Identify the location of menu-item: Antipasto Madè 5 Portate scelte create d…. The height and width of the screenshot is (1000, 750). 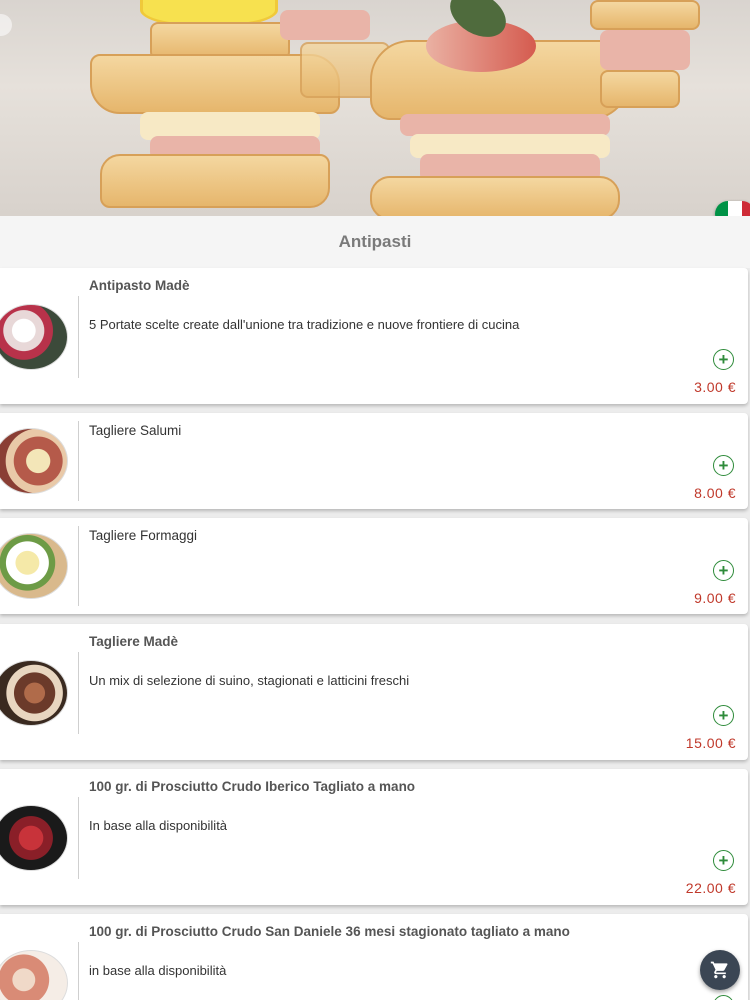
(374, 336).